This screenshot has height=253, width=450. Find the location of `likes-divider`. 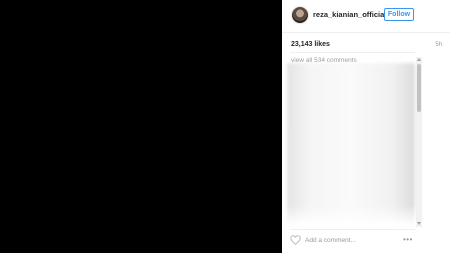

likes-divider is located at coordinates (352, 52).